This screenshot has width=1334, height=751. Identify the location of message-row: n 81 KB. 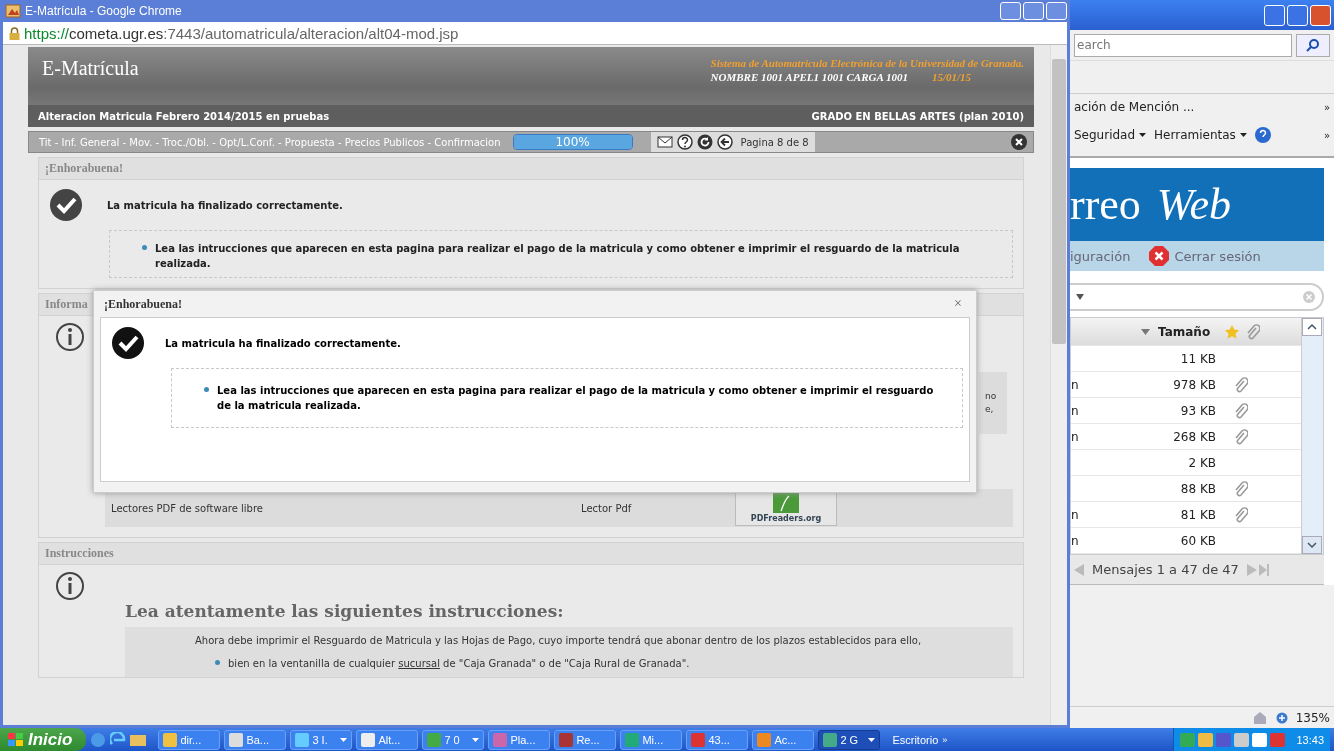
(1186, 515).